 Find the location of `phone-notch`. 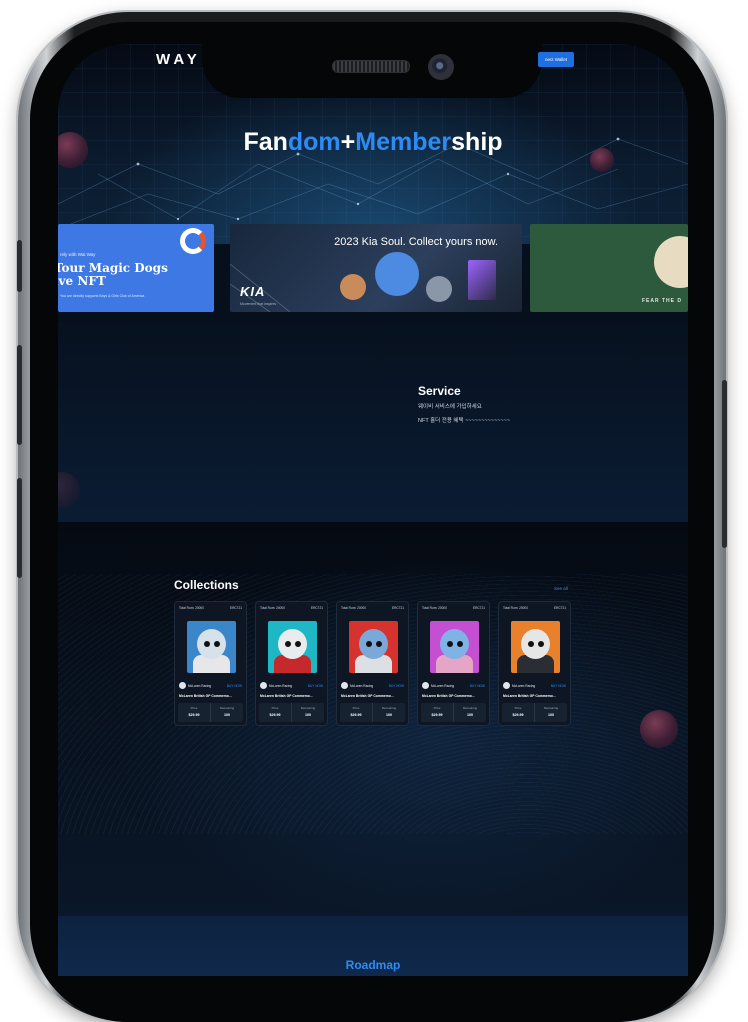

phone-notch is located at coordinates (372, 71).